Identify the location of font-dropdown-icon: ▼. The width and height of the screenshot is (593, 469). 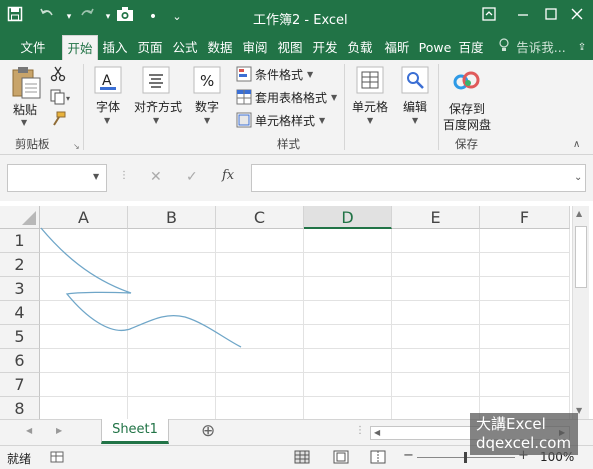
(107, 120).